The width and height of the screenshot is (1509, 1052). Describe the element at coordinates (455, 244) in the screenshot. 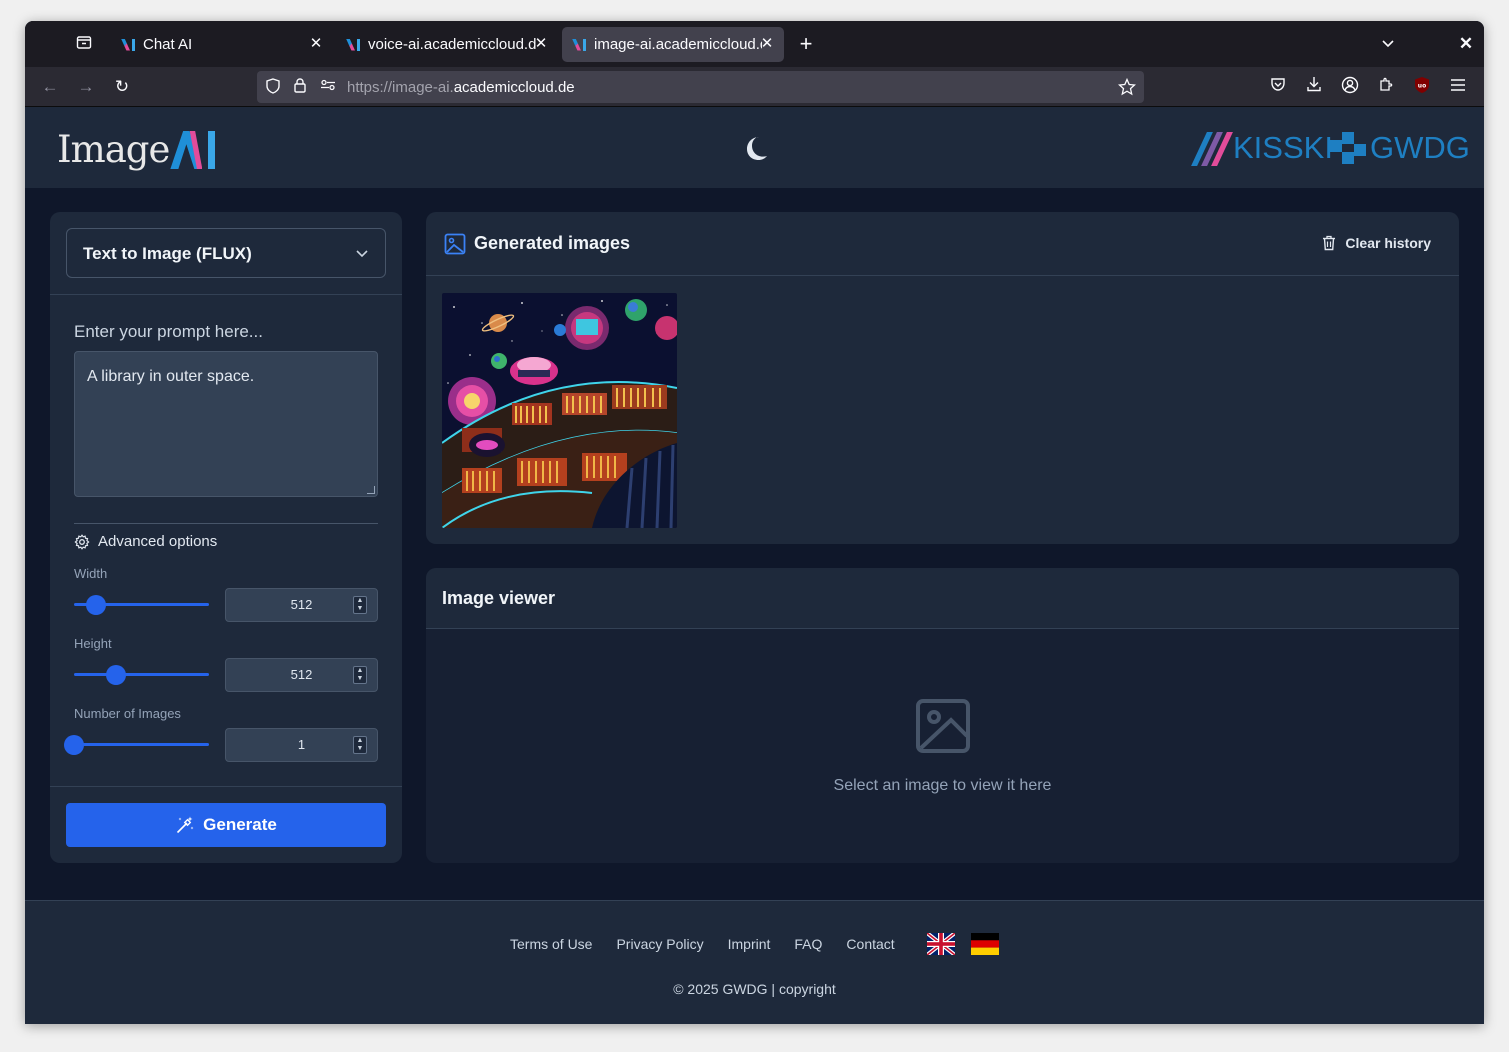

I see `image-icon` at that location.